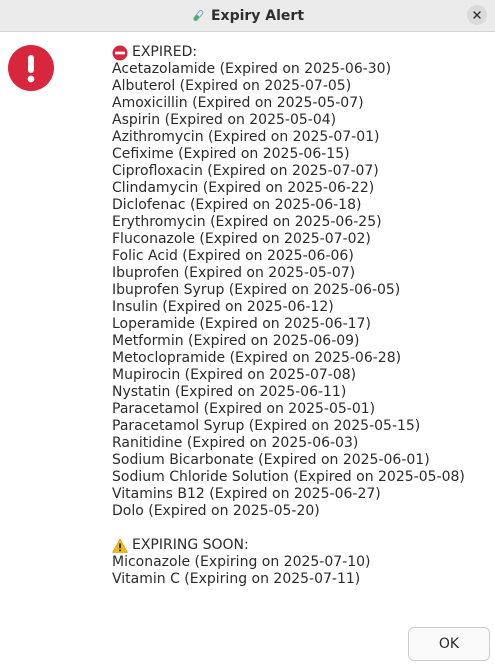 This screenshot has height=667, width=495. I want to click on window-title: Expiry Alert, so click(247, 15).